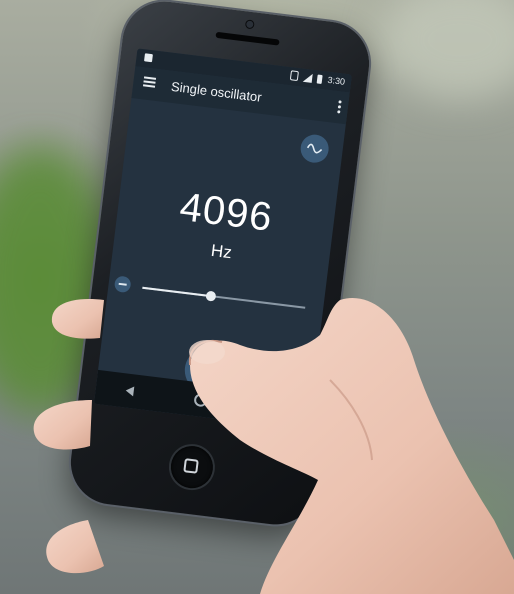 The image size is (514, 594). I want to click on hardware-home-button, so click(192, 467).